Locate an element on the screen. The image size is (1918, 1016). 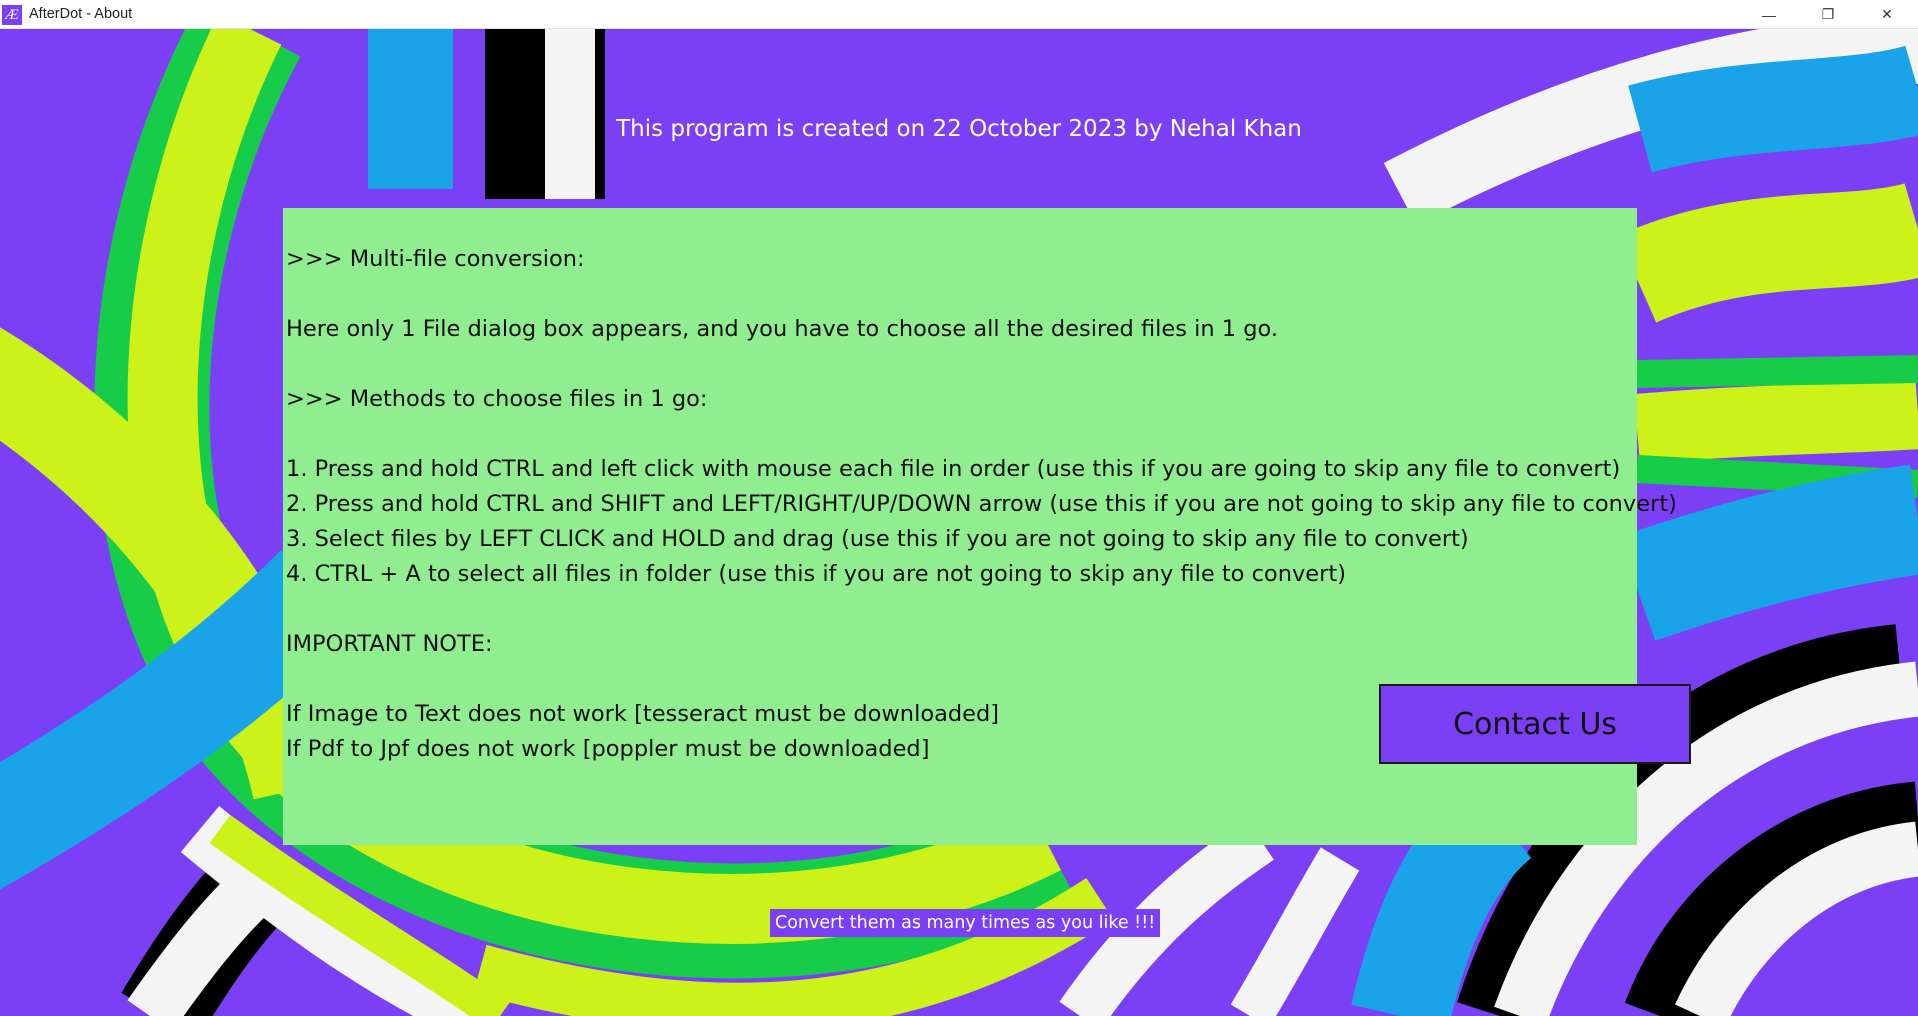
contact-us-button: Contact Us is located at coordinates (1535, 724).